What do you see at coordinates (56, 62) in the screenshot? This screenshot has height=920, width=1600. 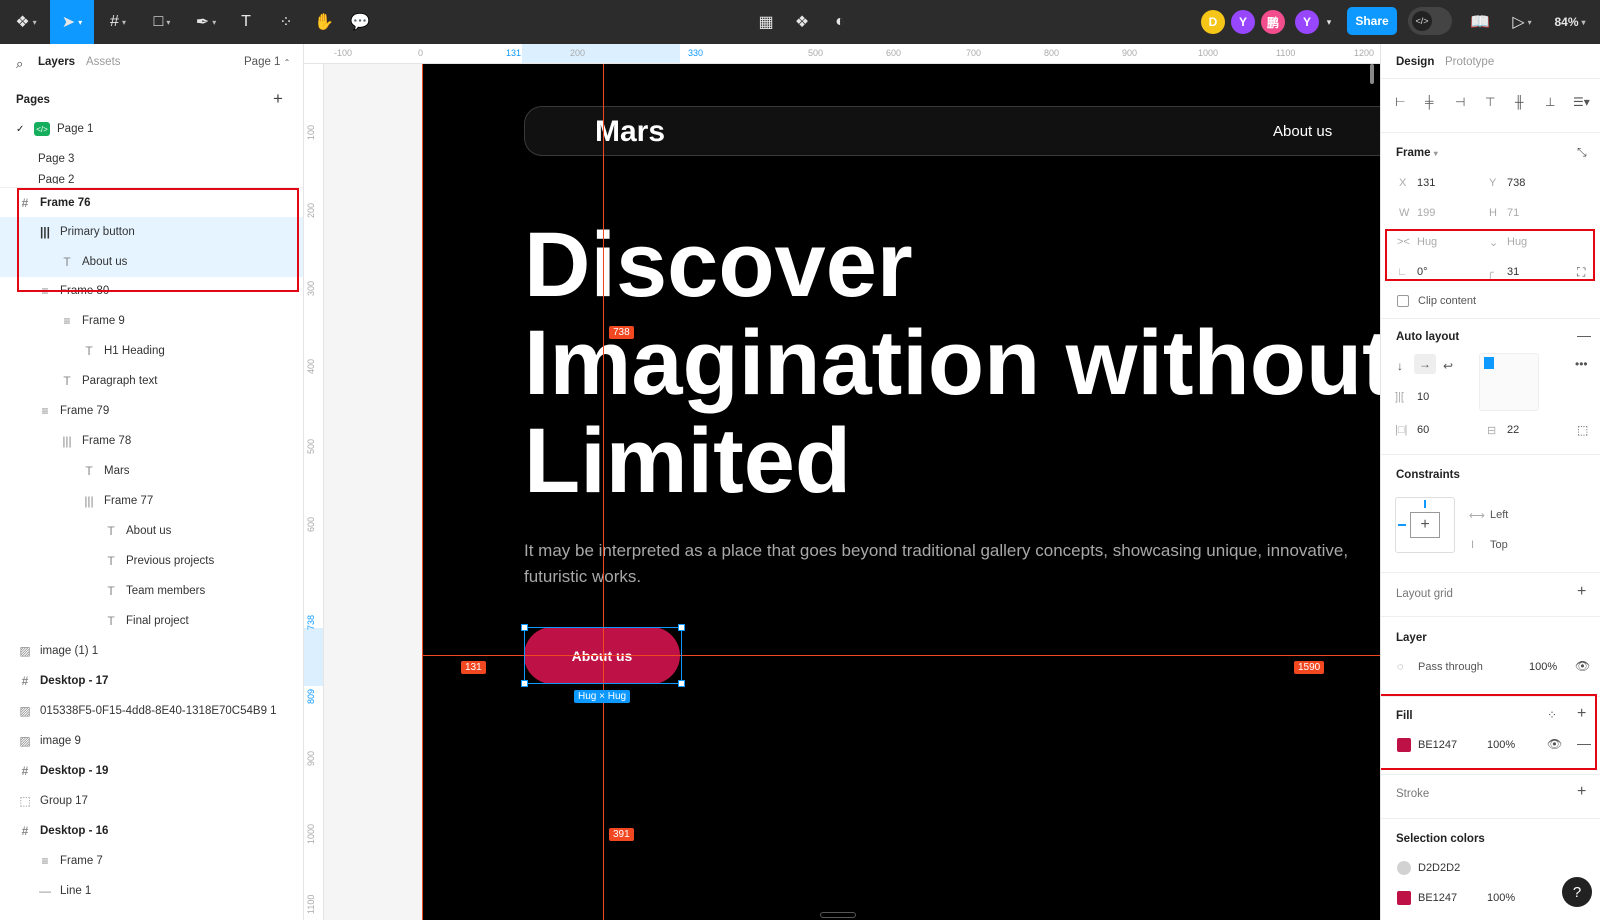 I see `tab-layers: Layers` at bounding box center [56, 62].